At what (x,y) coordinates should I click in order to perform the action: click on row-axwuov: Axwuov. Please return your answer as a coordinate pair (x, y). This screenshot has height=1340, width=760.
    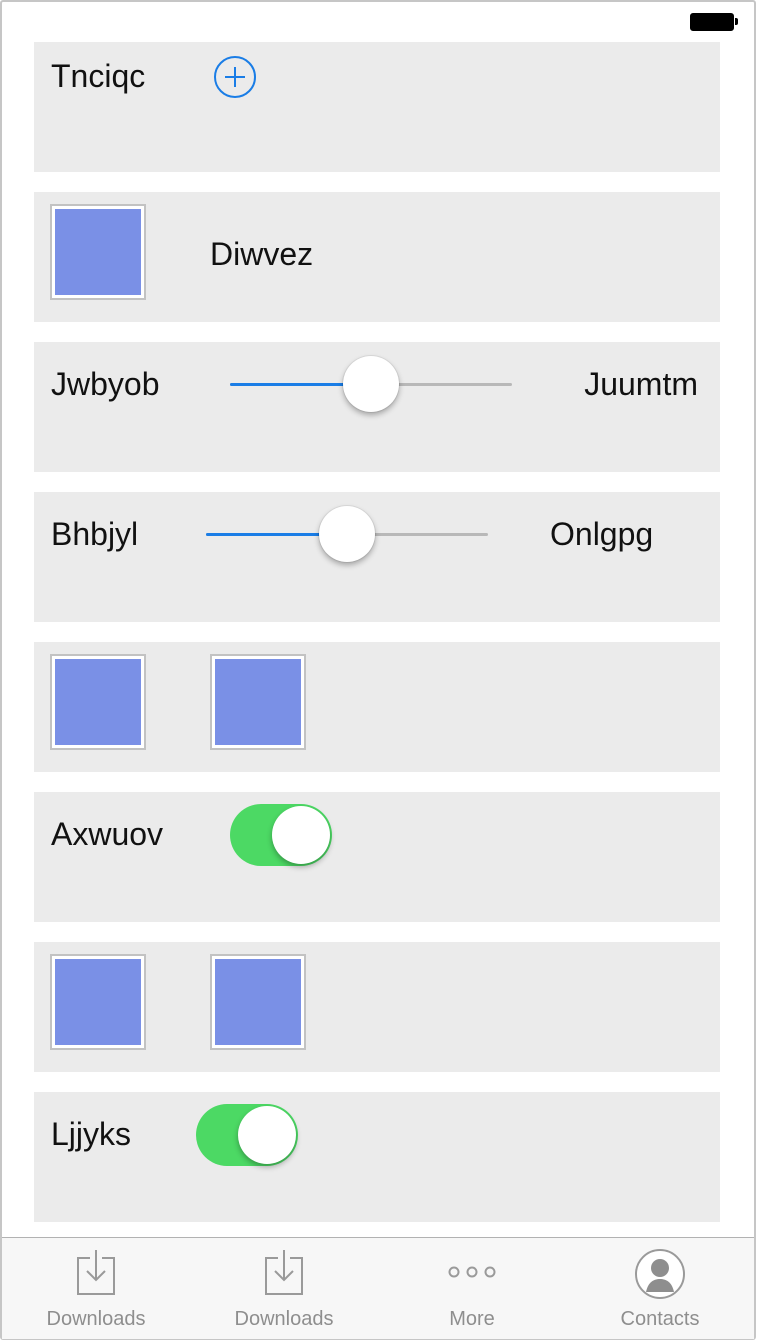
    Looking at the image, I should click on (377, 857).